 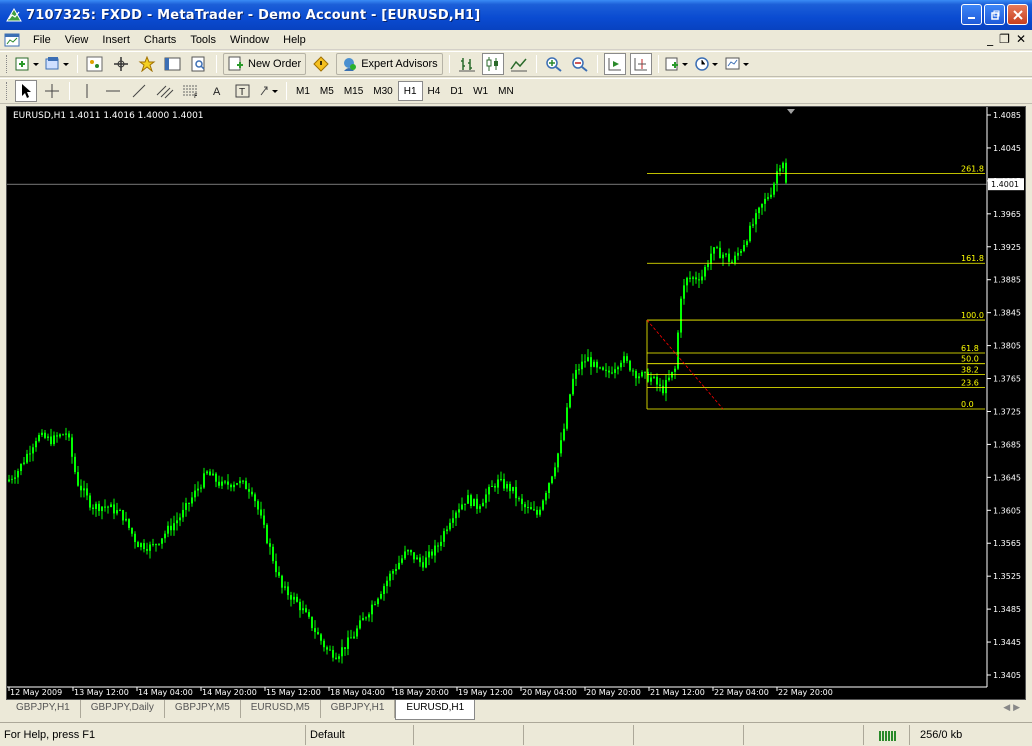 I want to click on minimize-button, so click(x=971, y=14).